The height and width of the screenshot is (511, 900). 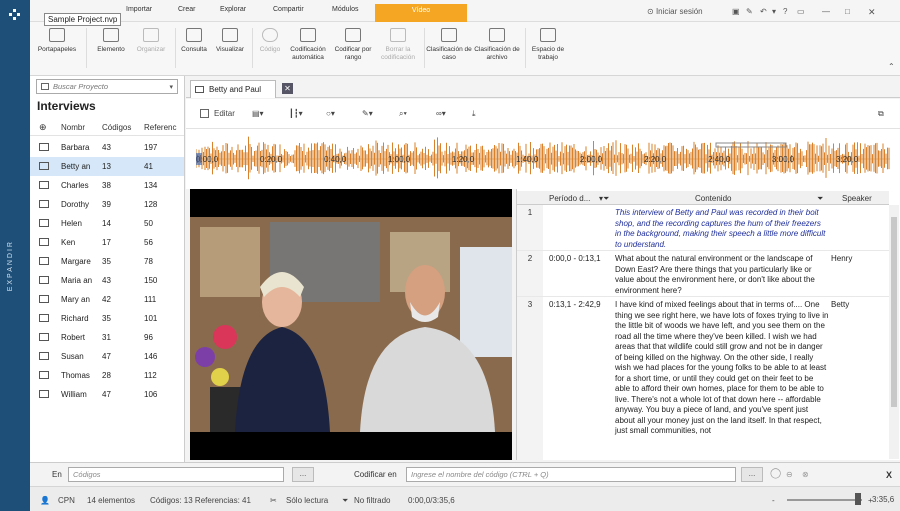 I want to click on maximize-icon: □, so click(x=847, y=11).